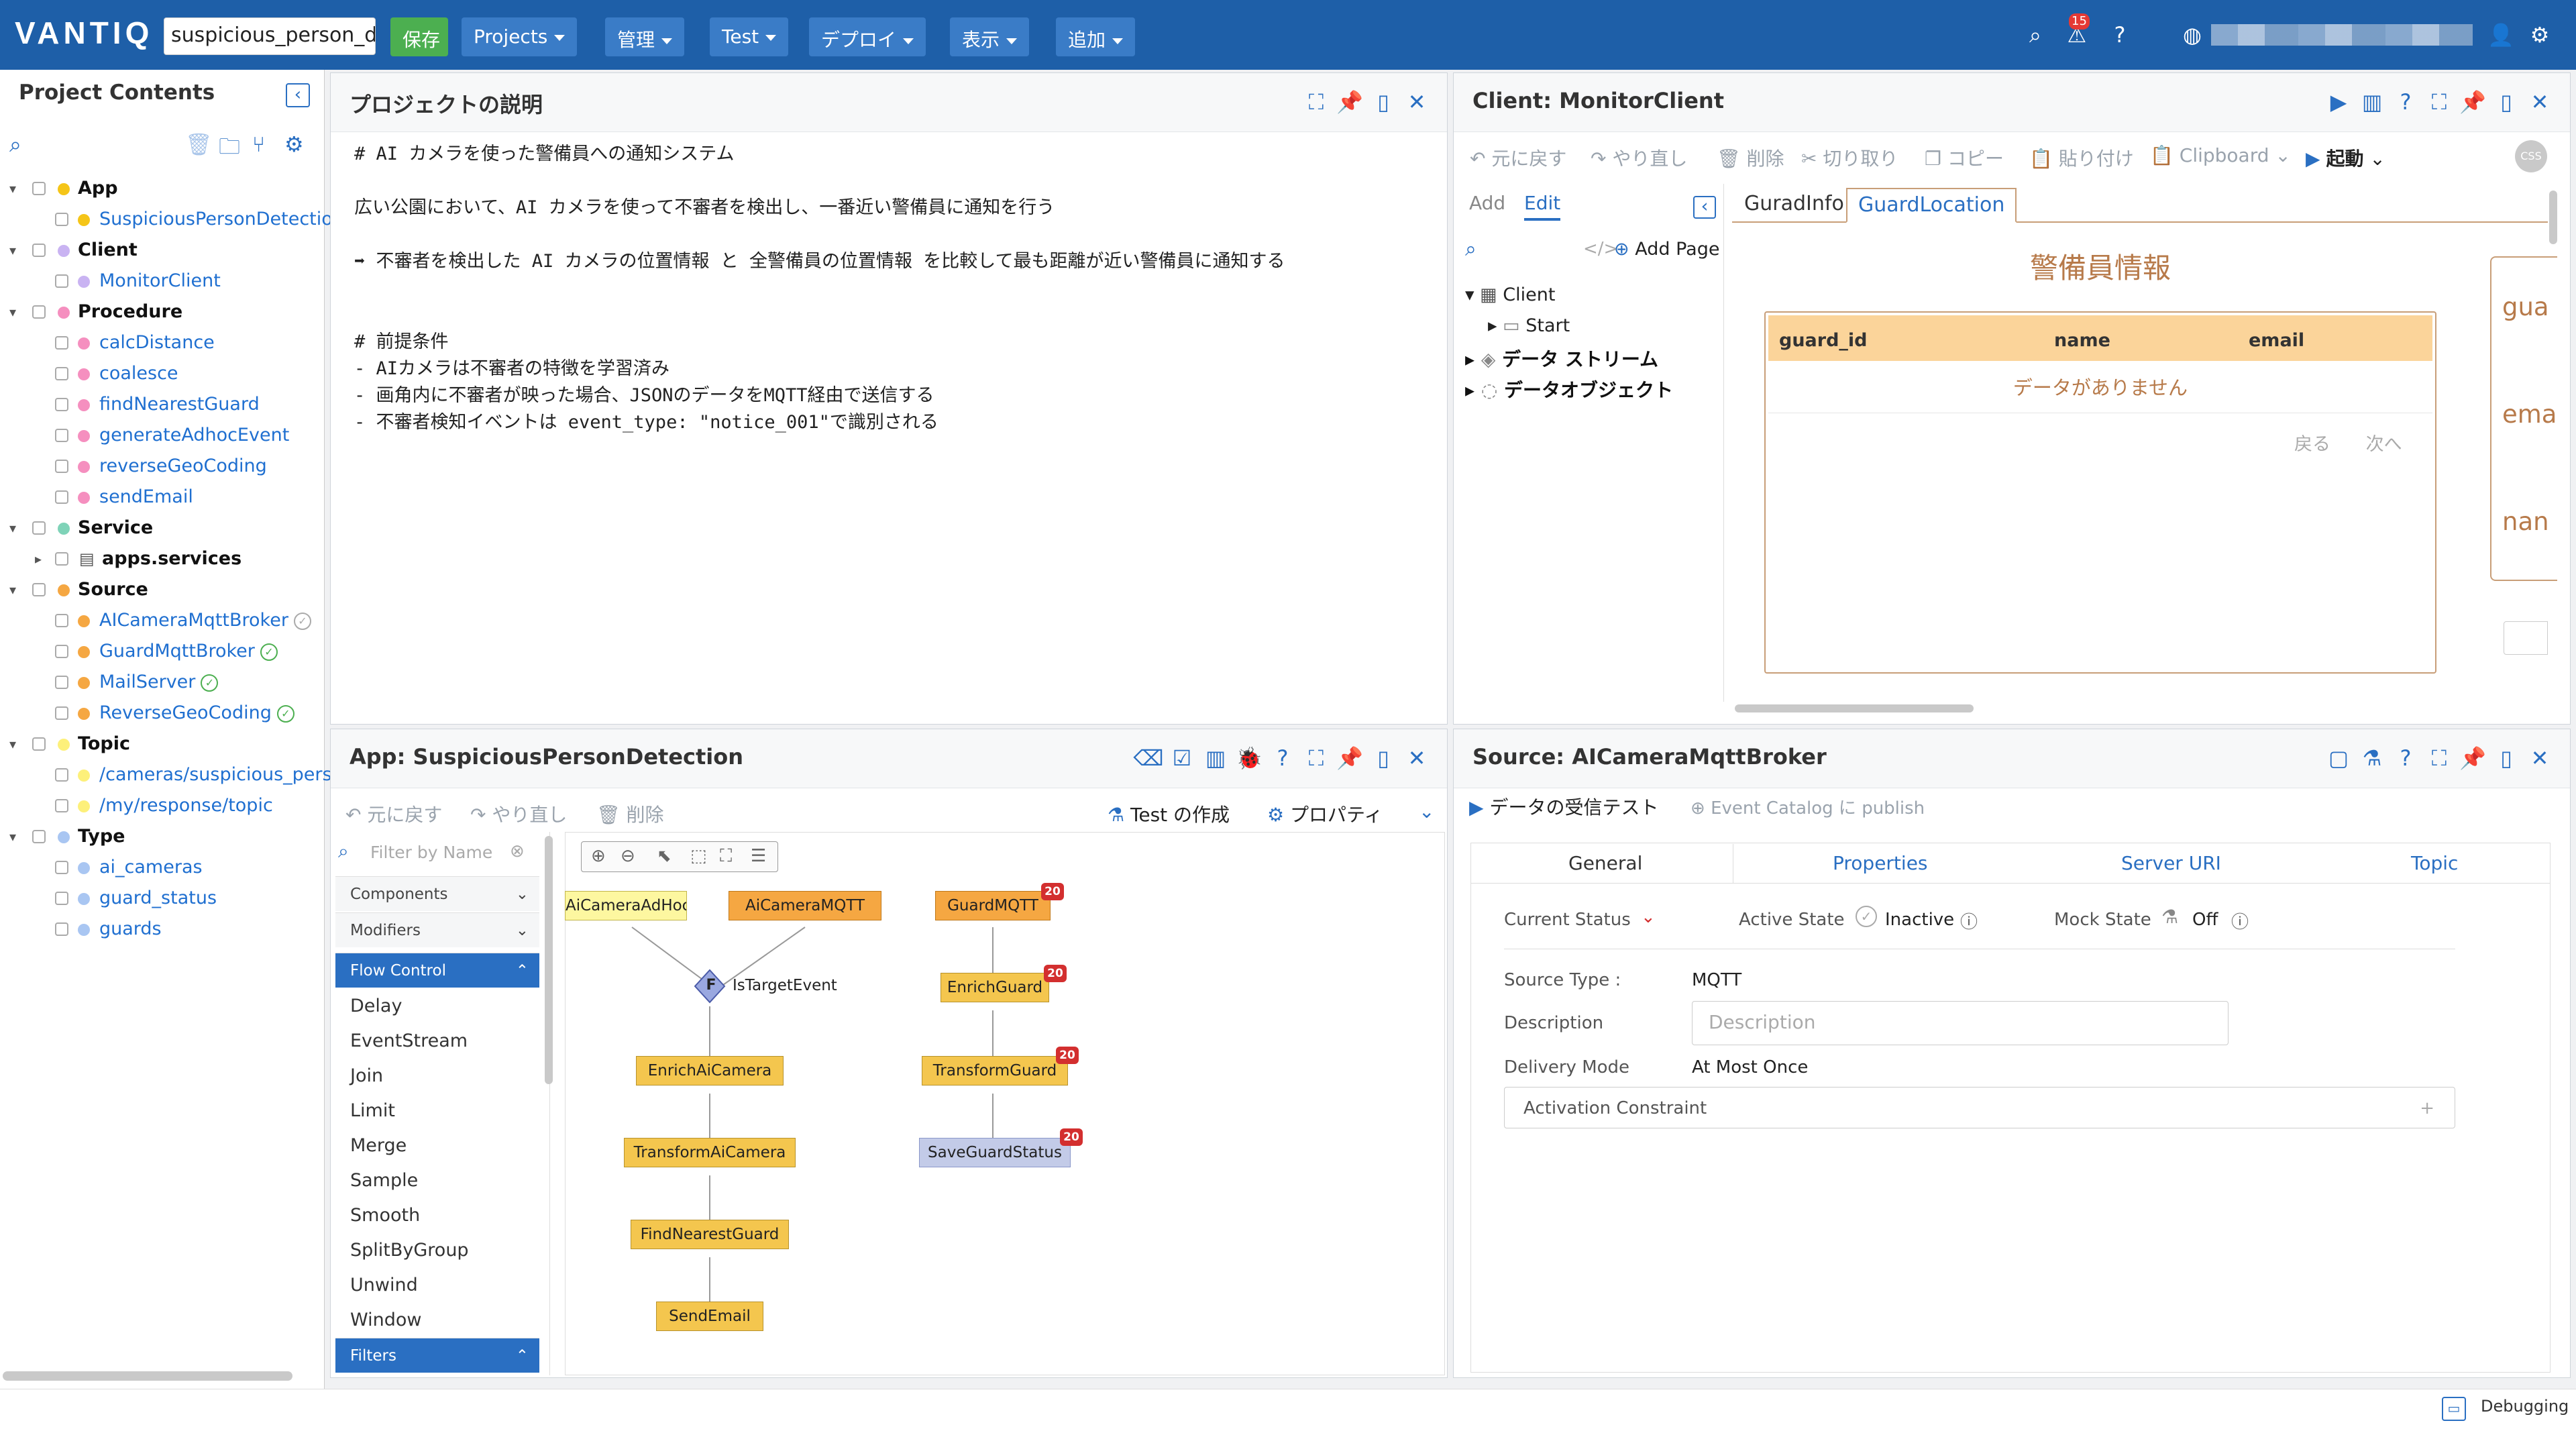  What do you see at coordinates (393, 813) in the screenshot?
I see `undo-button: ↶ 元に戻す` at bounding box center [393, 813].